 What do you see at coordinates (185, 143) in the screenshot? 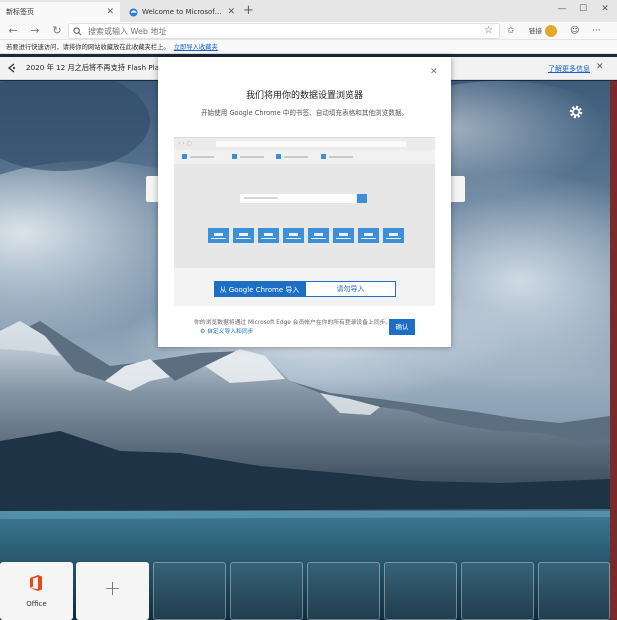
I see `illustration-nav-icons: ‹ › ○` at bounding box center [185, 143].